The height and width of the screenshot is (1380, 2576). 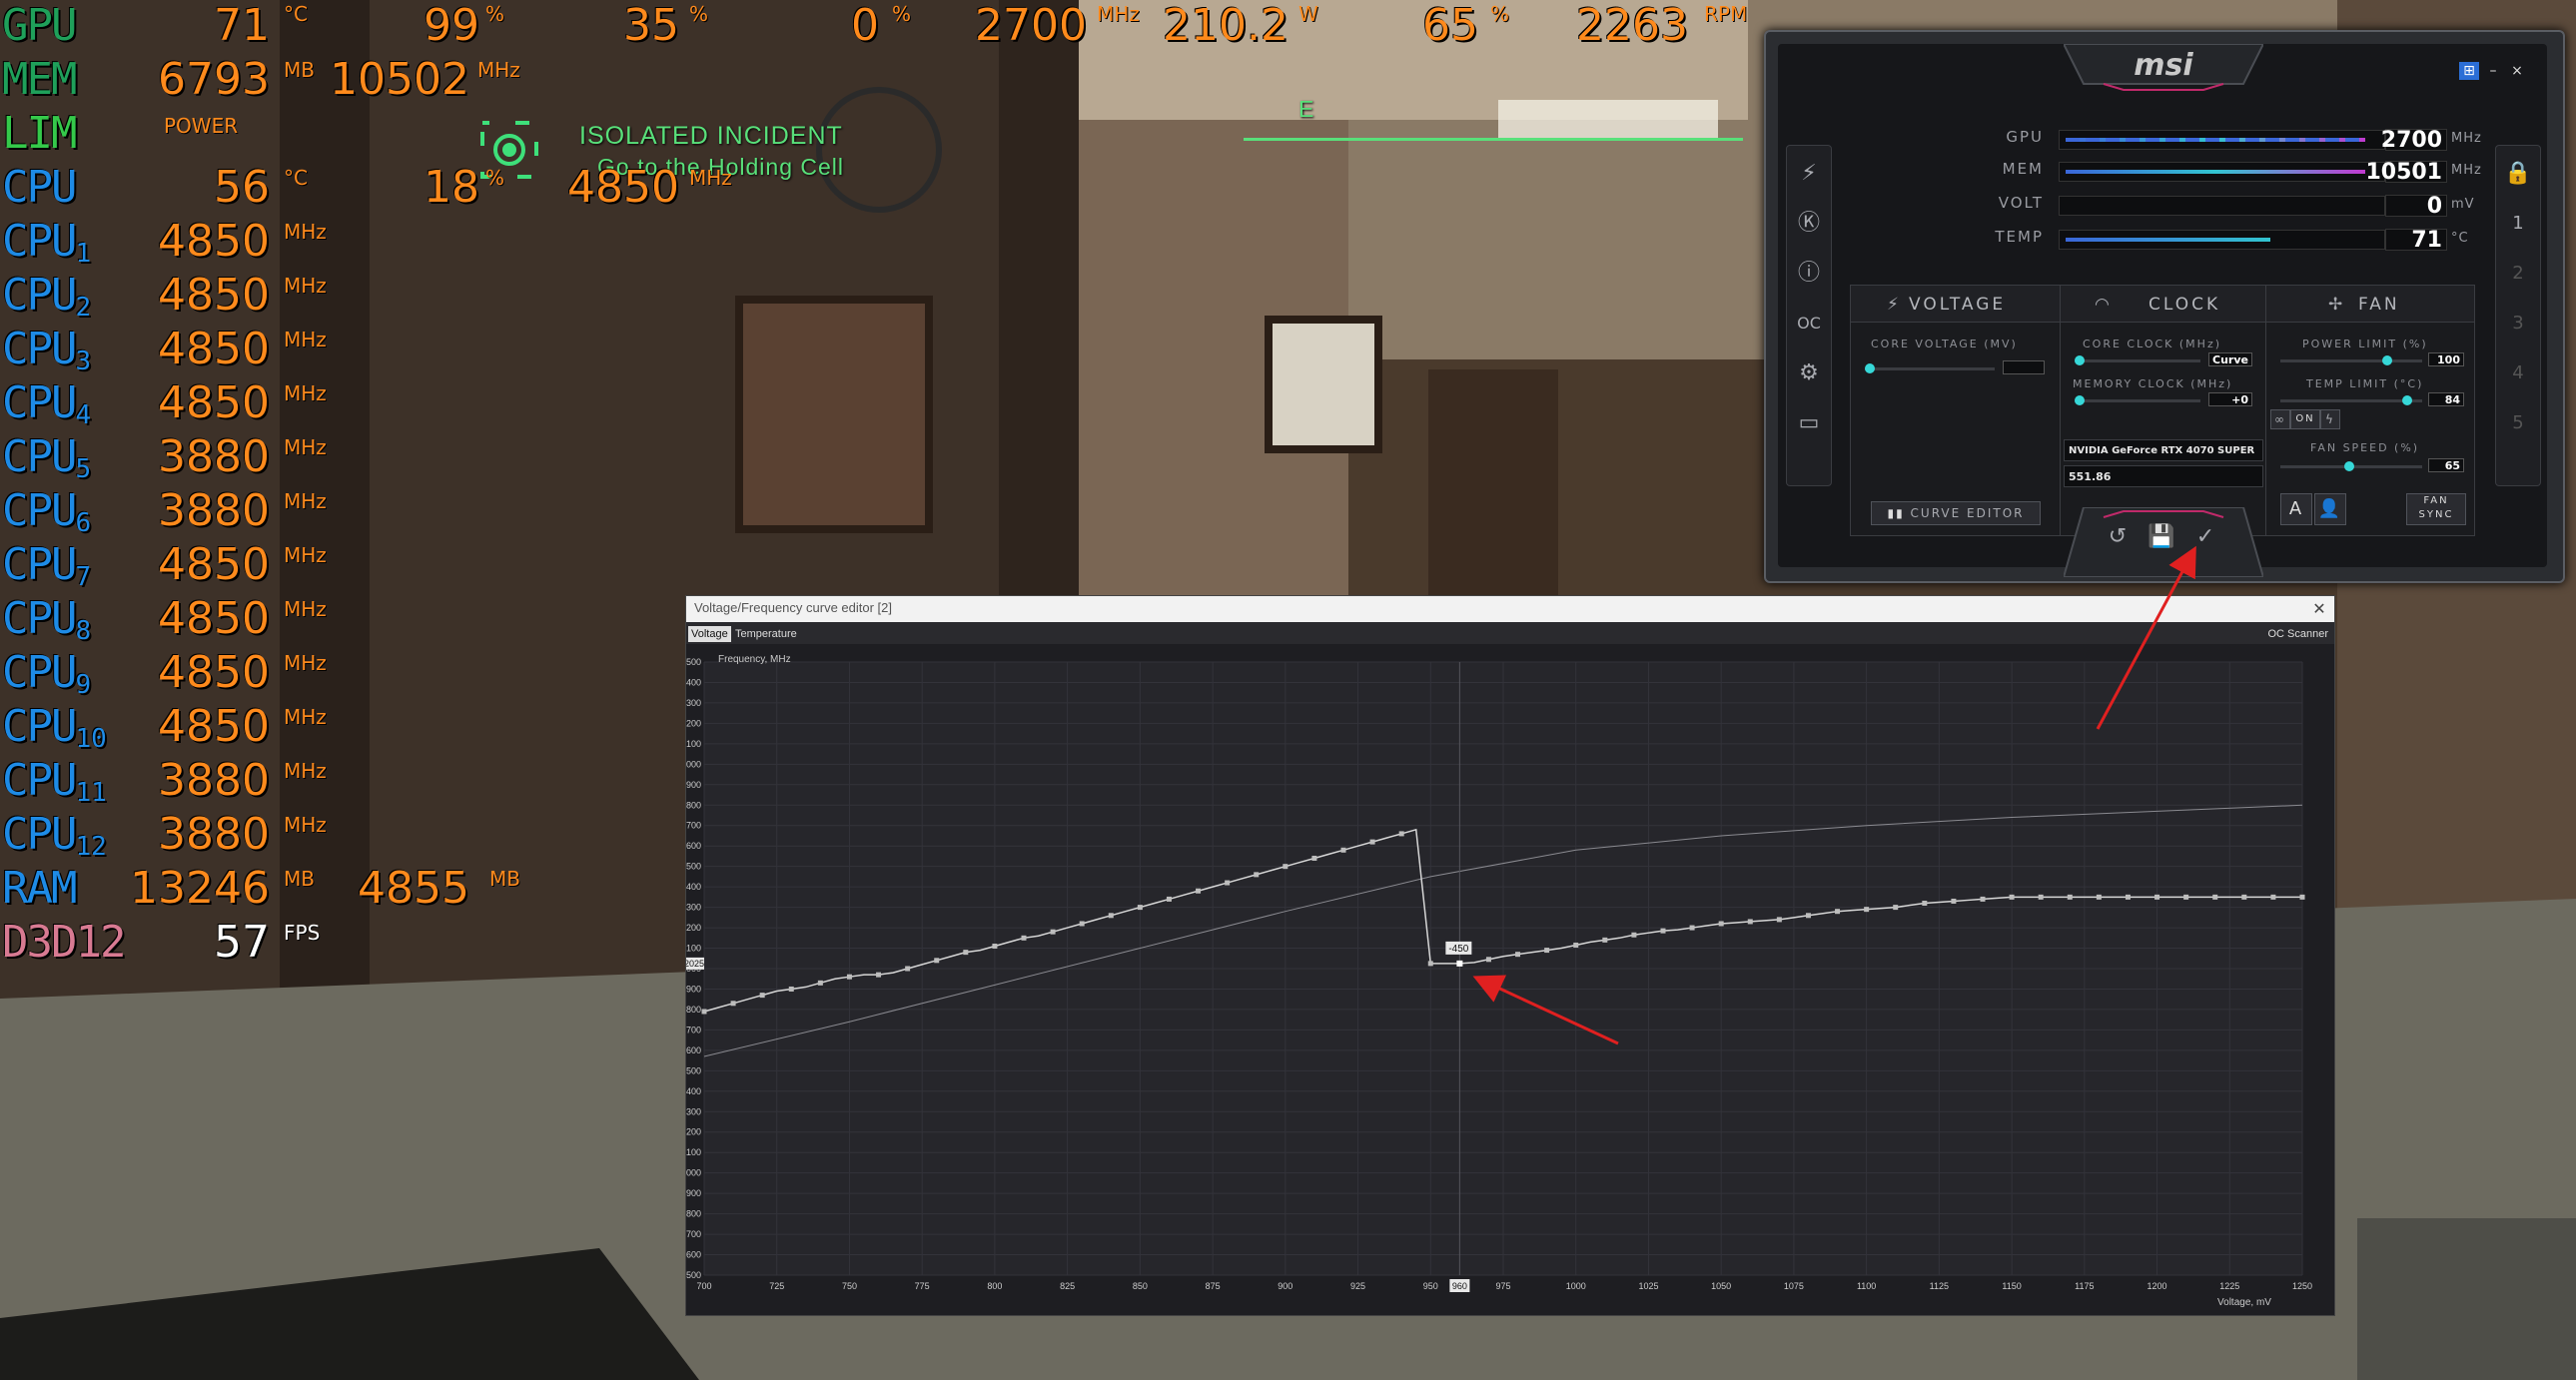 I want to click on profile-1-button: 1, so click(x=2518, y=224).